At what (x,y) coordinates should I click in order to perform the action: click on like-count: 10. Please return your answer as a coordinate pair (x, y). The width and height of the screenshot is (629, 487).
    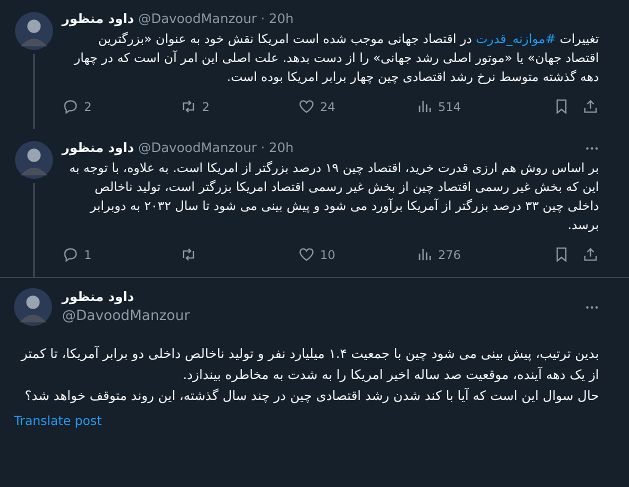
    Looking at the image, I should click on (328, 255).